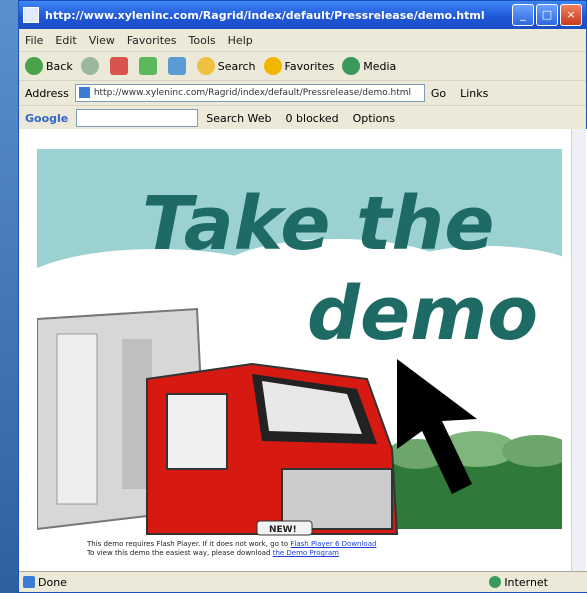 The width and height of the screenshot is (587, 593). I want to click on favorites-button: Favorites, so click(299, 66).